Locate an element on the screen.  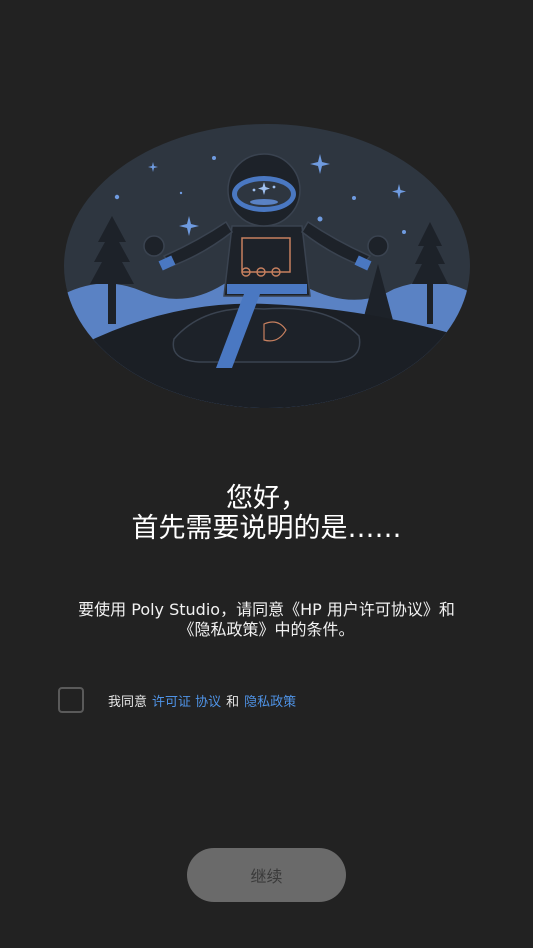
greeting-line-1: 您好， is located at coordinates (266, 498).